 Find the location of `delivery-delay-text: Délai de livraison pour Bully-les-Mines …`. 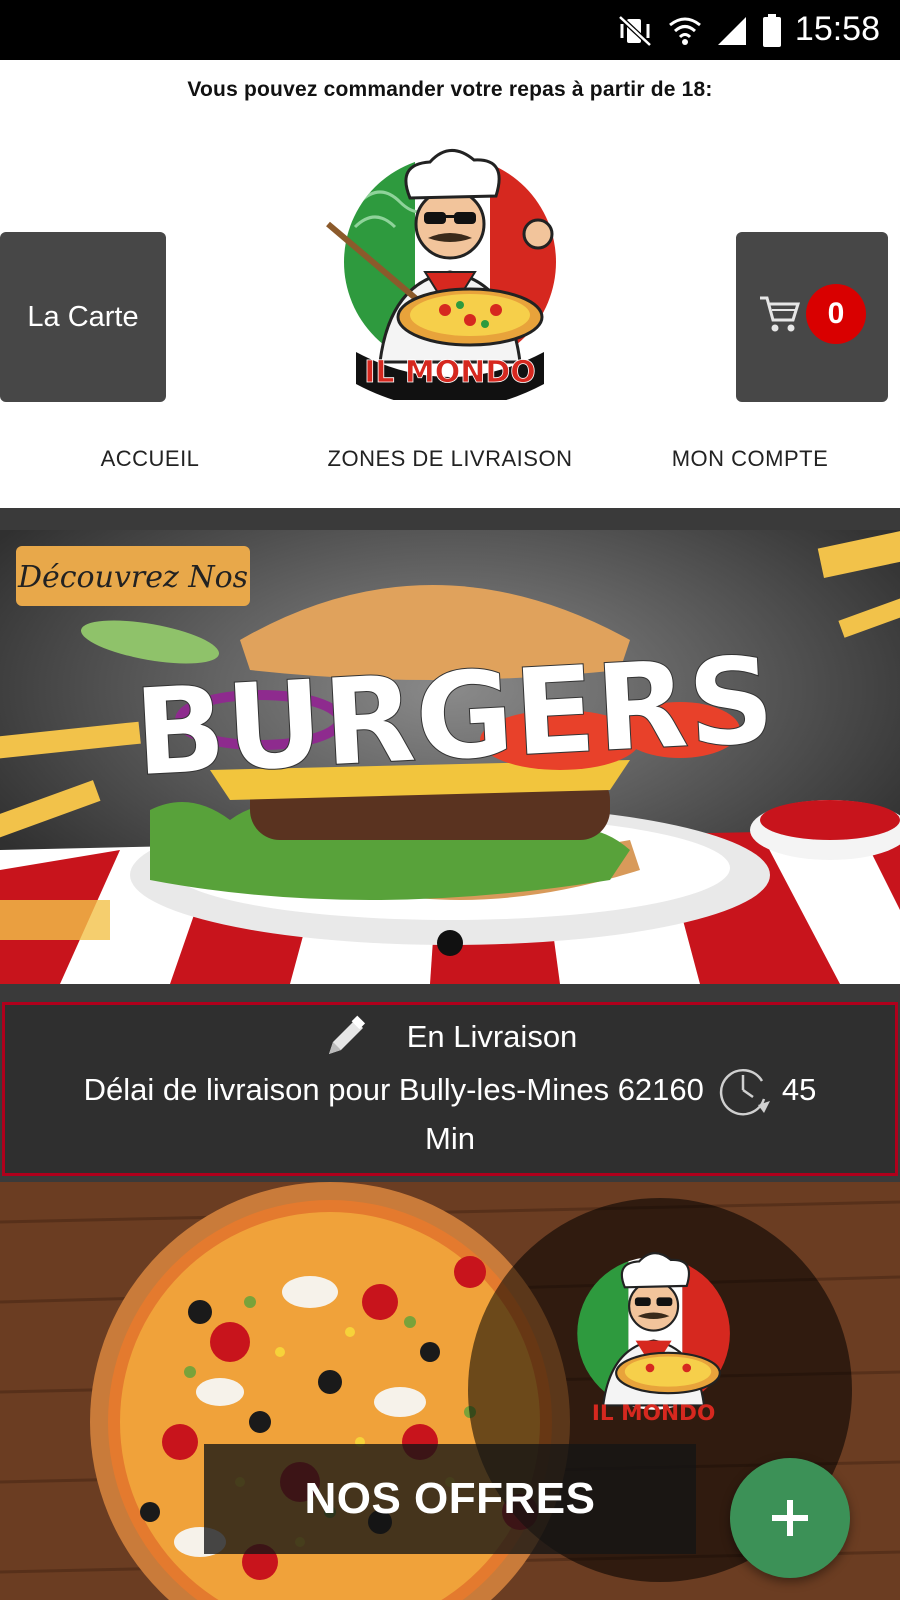

delivery-delay-text: Délai de livraison pour Bully-les-Mines … is located at coordinates (393, 1089).